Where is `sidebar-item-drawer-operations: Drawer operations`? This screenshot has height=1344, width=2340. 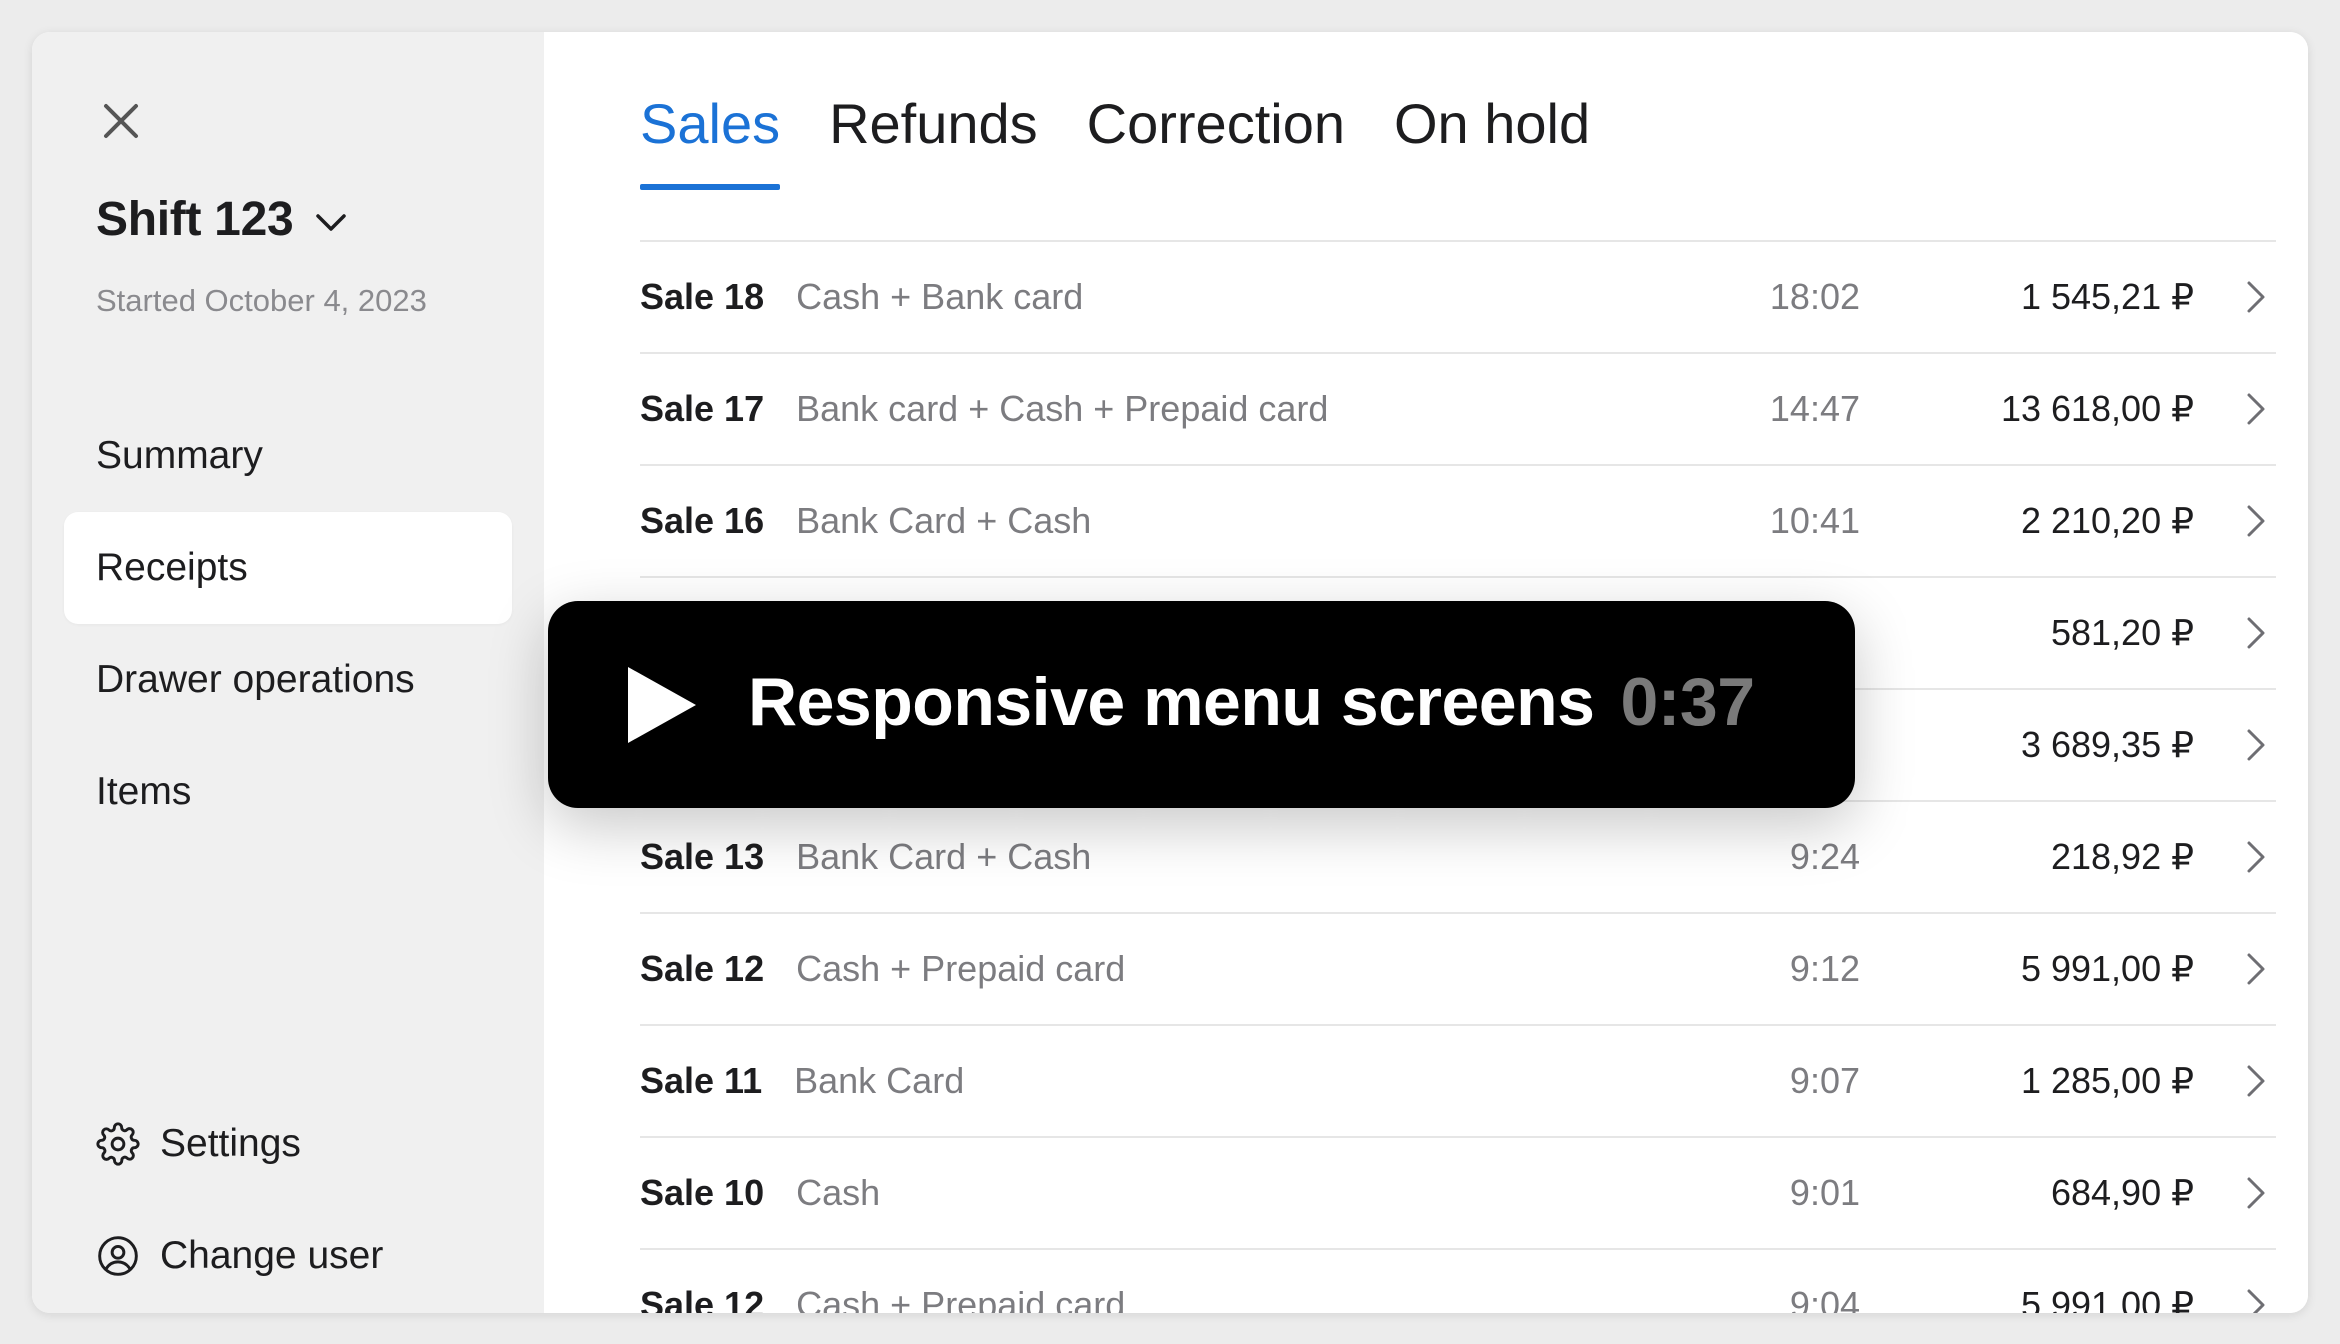
sidebar-item-drawer-operations: Drawer operations is located at coordinates (288, 680).